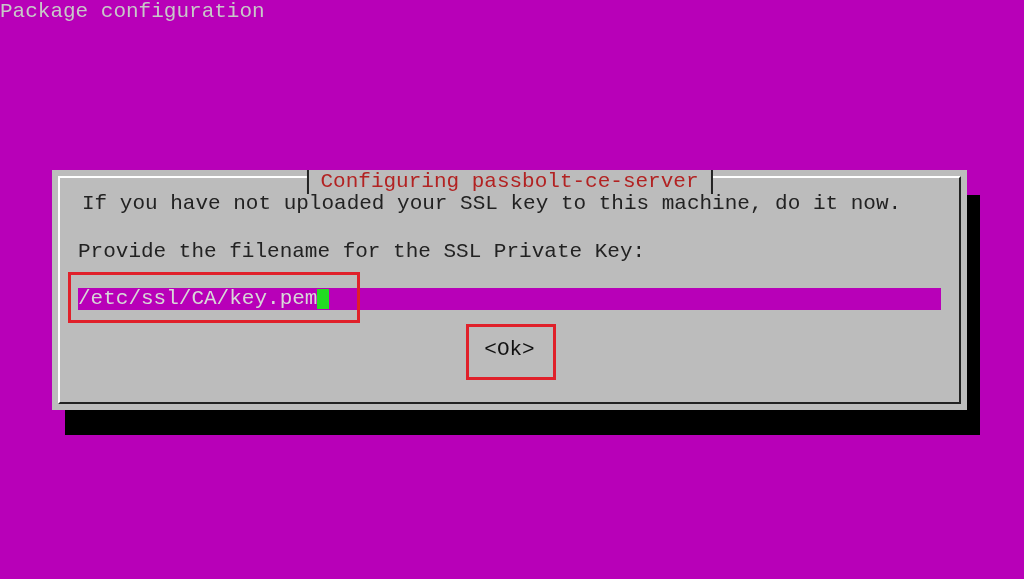 This screenshot has height=579, width=1024. Describe the element at coordinates (362, 252) in the screenshot. I see `prompt-text: Provide the filename for the SSL Private Key:` at that location.